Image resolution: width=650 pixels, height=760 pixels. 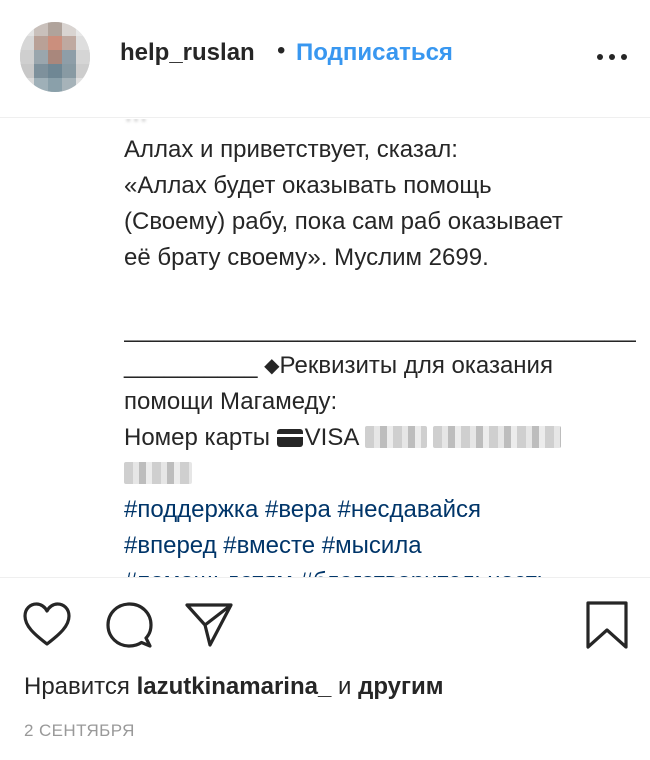 I want to click on hashtag-line: #поддержка #вера #несдавайся, so click(x=384, y=510).